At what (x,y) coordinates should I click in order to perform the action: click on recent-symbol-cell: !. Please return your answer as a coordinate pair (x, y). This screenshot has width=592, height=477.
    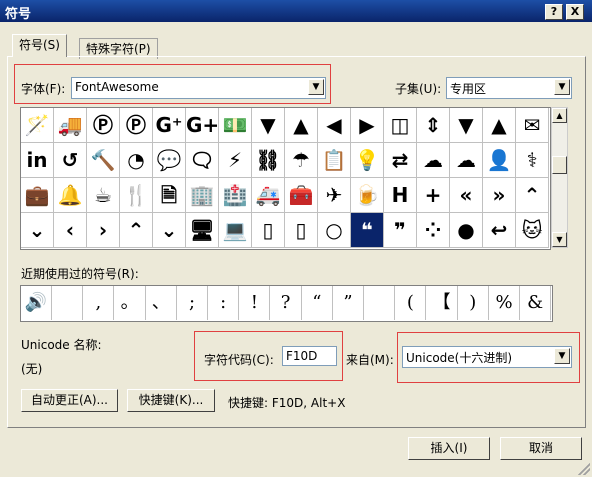
    Looking at the image, I should click on (255, 303).